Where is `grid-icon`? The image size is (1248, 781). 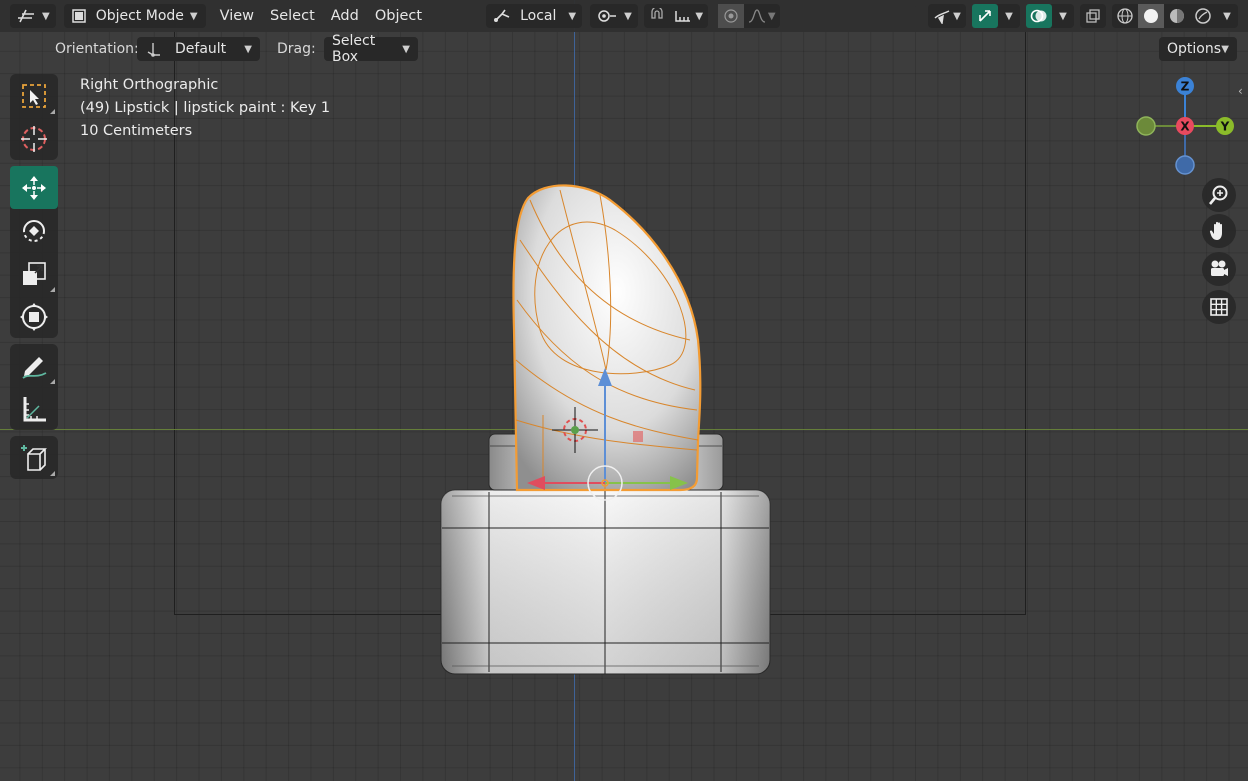
grid-icon is located at coordinates (1219, 307).